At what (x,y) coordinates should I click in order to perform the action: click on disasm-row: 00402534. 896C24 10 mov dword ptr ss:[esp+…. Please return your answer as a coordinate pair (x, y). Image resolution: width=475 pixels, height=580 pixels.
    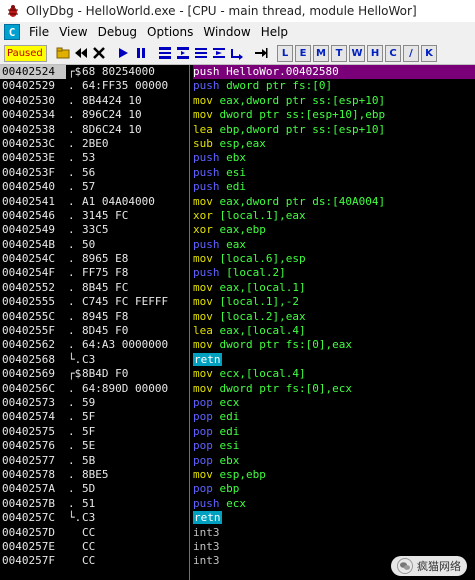
    Looking at the image, I should click on (237, 115).